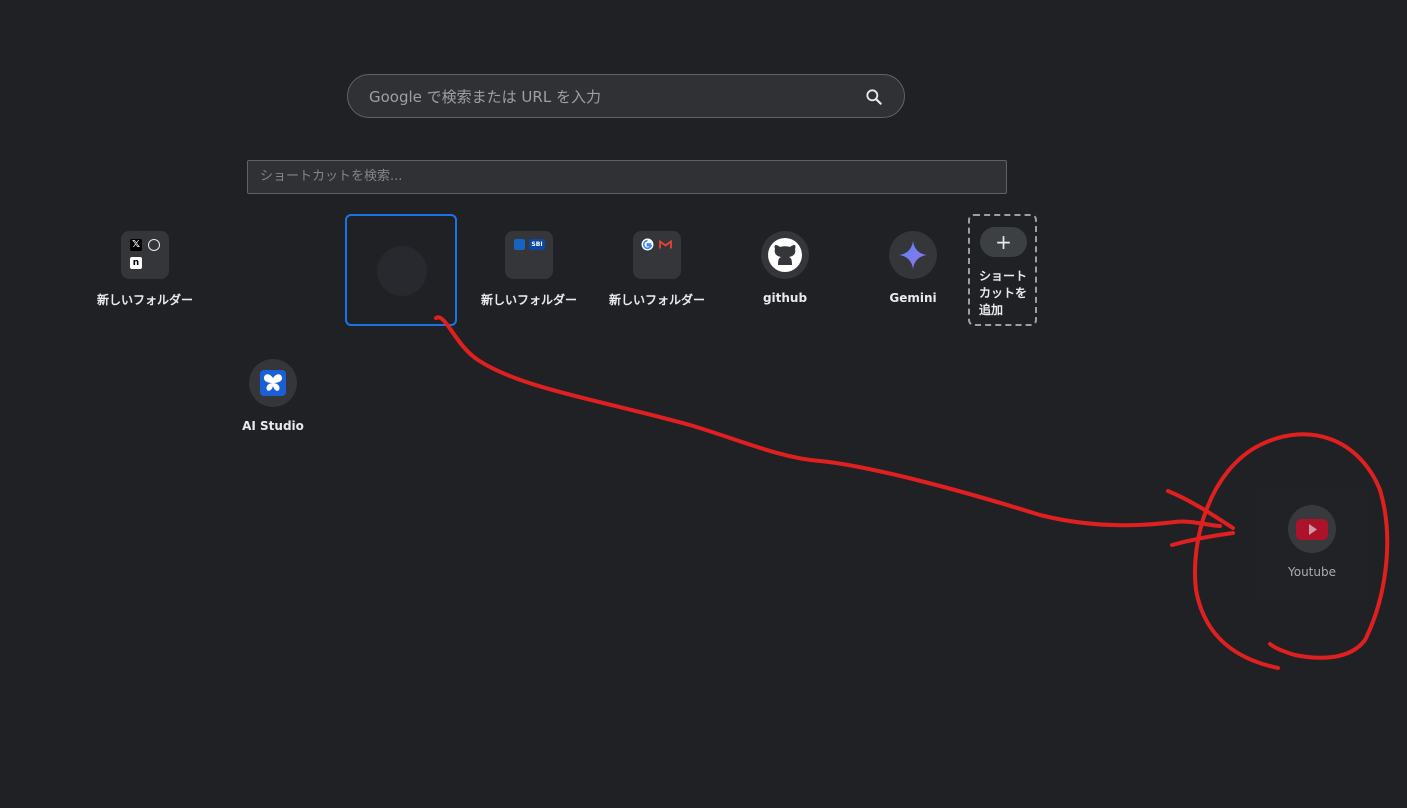  What do you see at coordinates (626, 96) in the screenshot?
I see `google-search-box: Google で検索または URL を入力` at bounding box center [626, 96].